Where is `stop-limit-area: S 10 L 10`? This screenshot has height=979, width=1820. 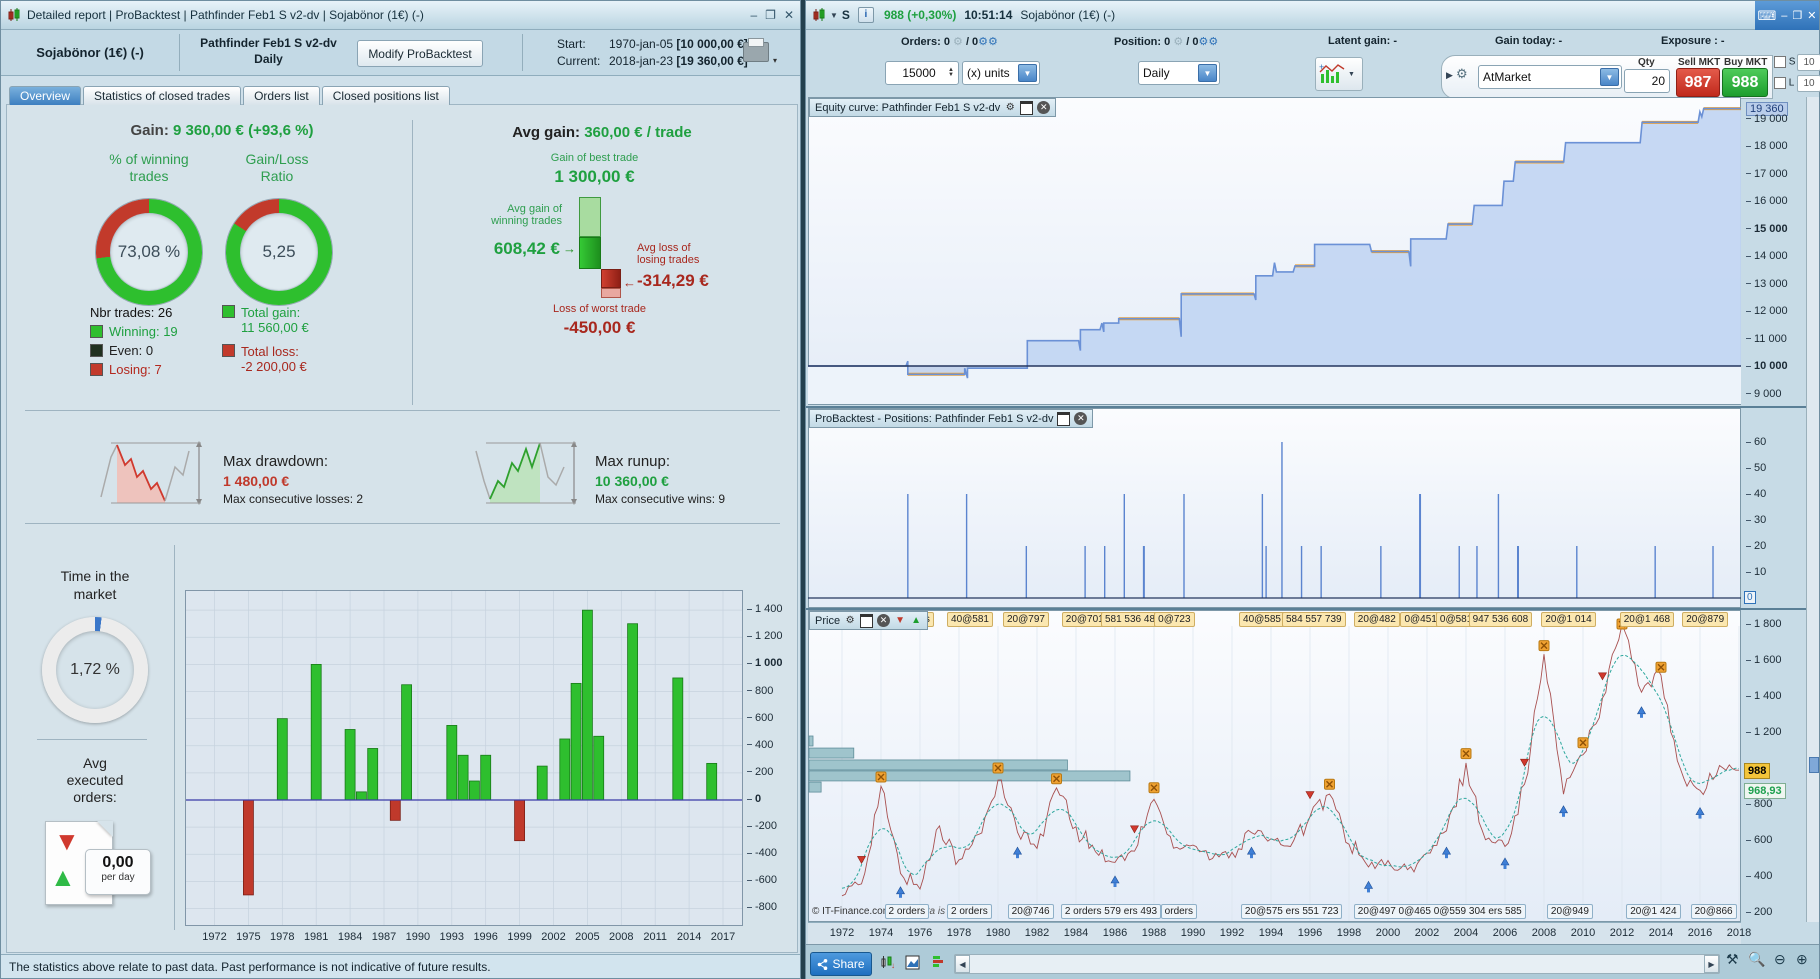
stop-limit-area: S 10 L 10 is located at coordinates (1797, 75).